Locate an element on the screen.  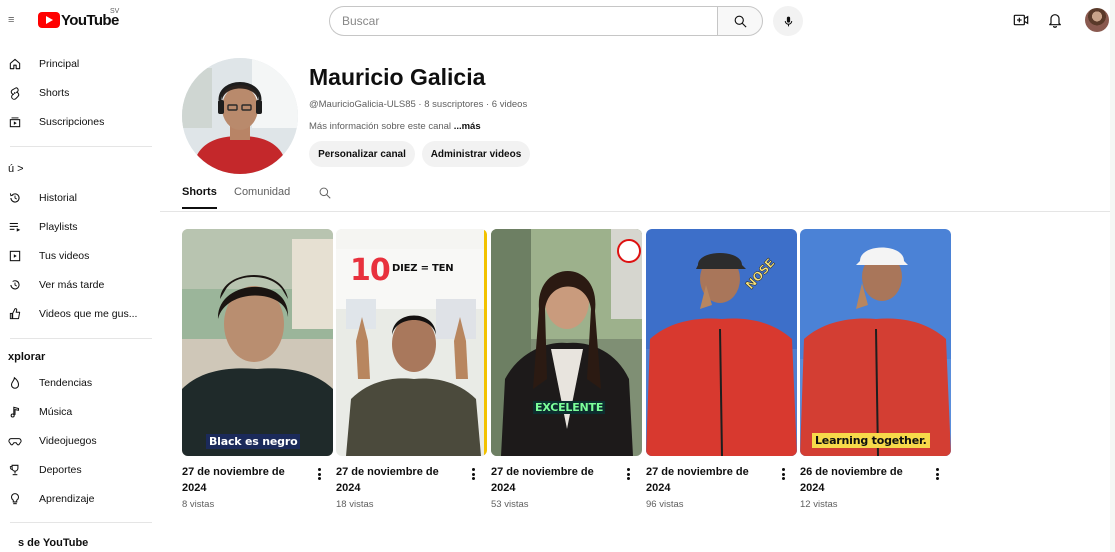
short-title: 26 de noviembre de 2024 is located at coordinates (864, 480).